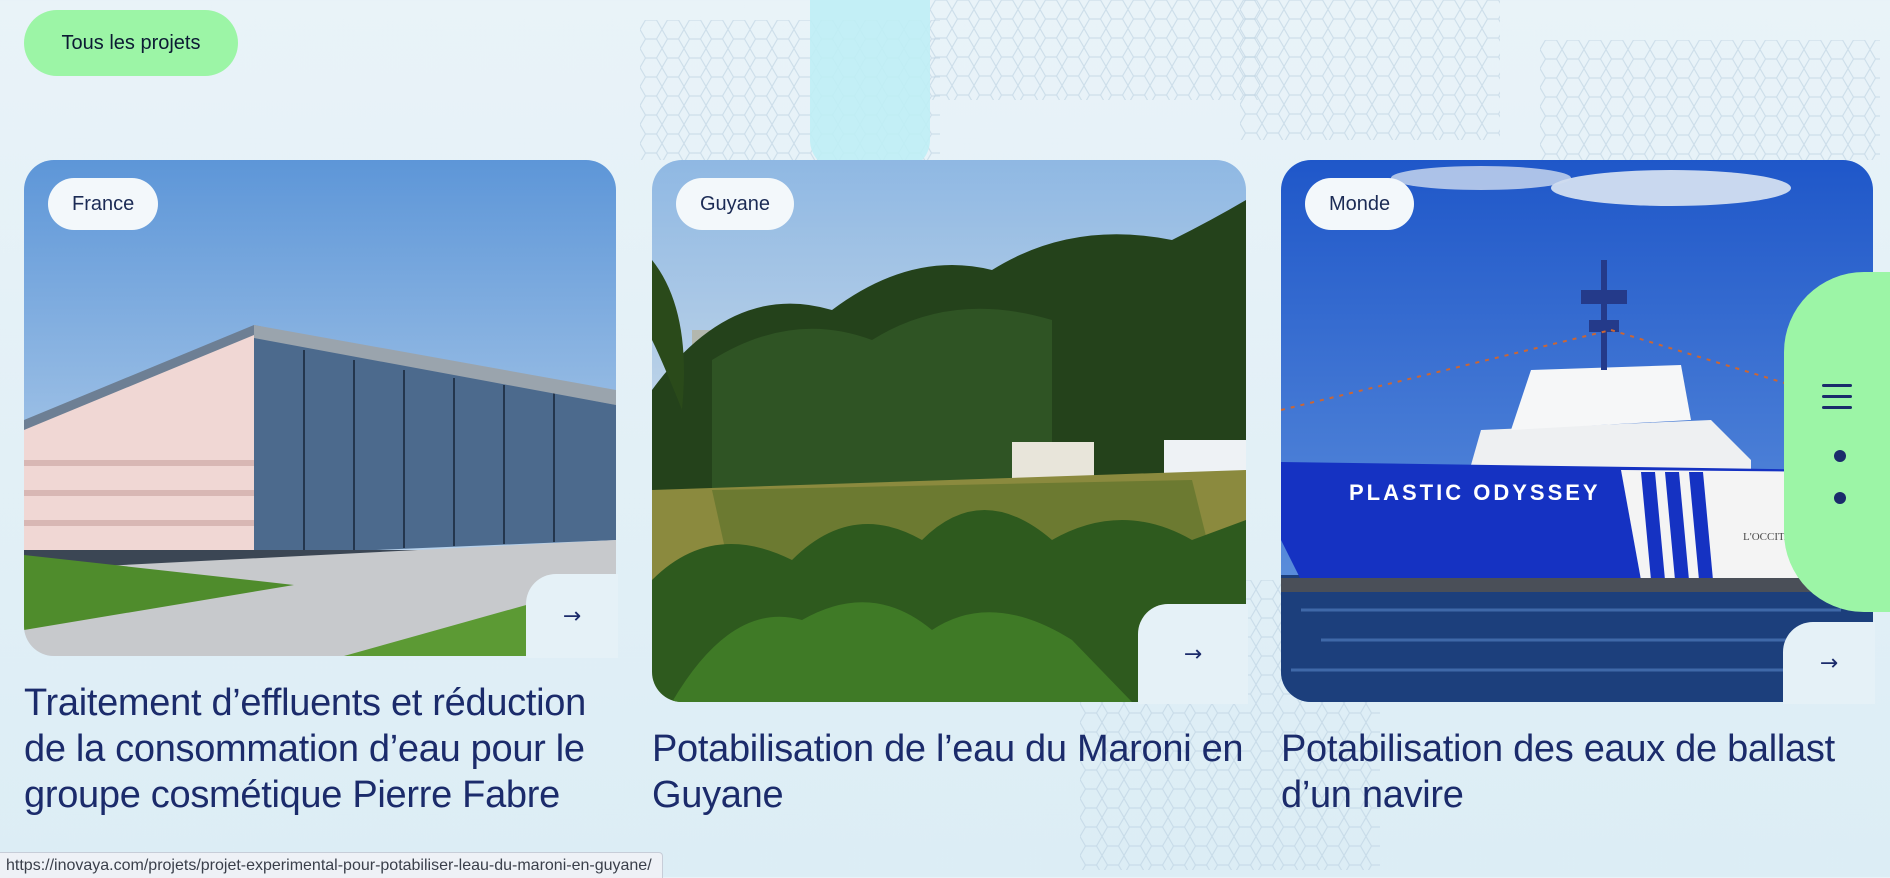 The height and width of the screenshot is (878, 1890). Describe the element at coordinates (131, 43) in the screenshot. I see `all-projects-button: Tous les projets` at that location.